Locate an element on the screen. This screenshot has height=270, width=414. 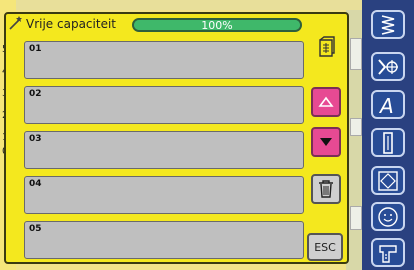
capacity-progress-text: 100% is located at coordinates (217, 25).